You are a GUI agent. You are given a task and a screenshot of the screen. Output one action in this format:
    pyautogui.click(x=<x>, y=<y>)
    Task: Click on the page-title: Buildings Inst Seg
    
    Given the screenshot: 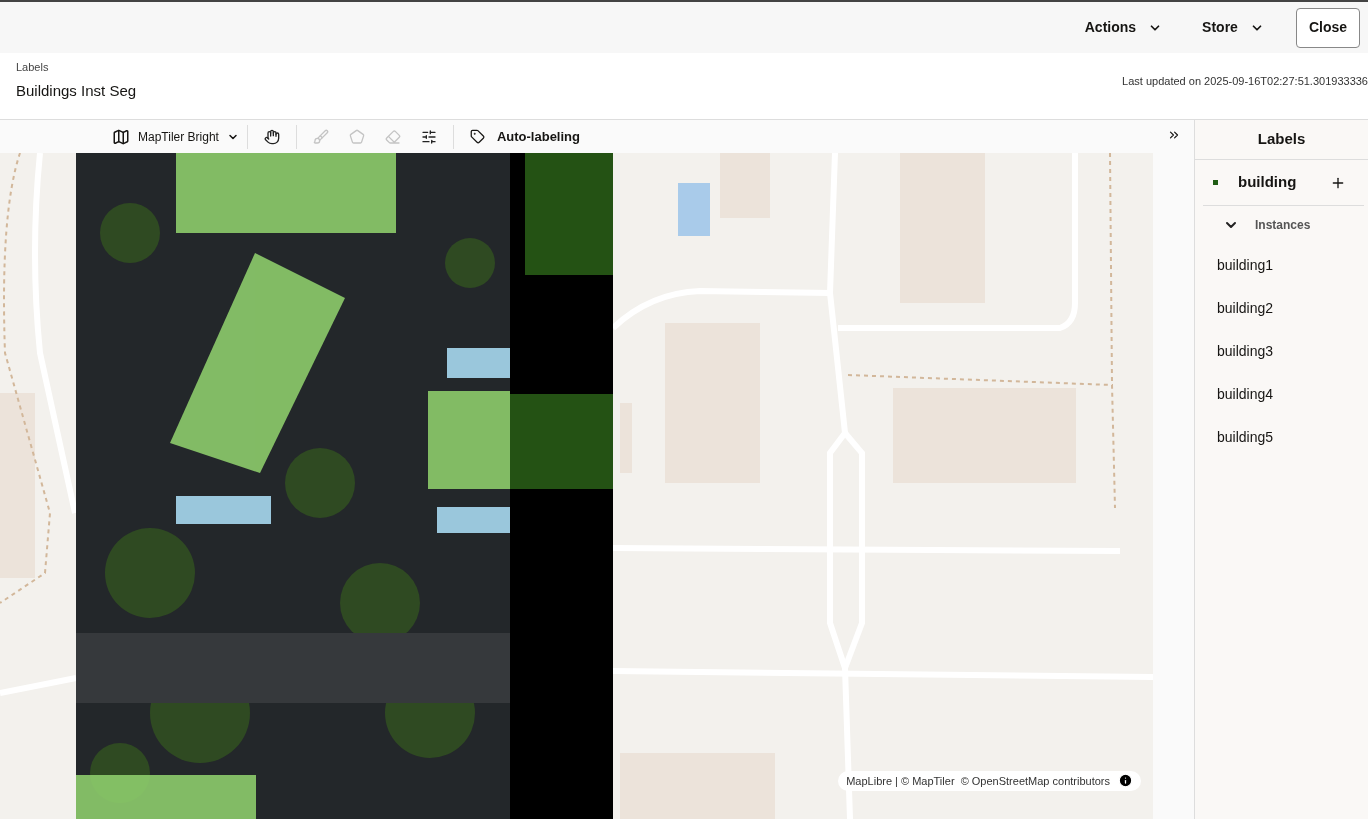 What is the action you would take?
    pyautogui.click(x=76, y=90)
    